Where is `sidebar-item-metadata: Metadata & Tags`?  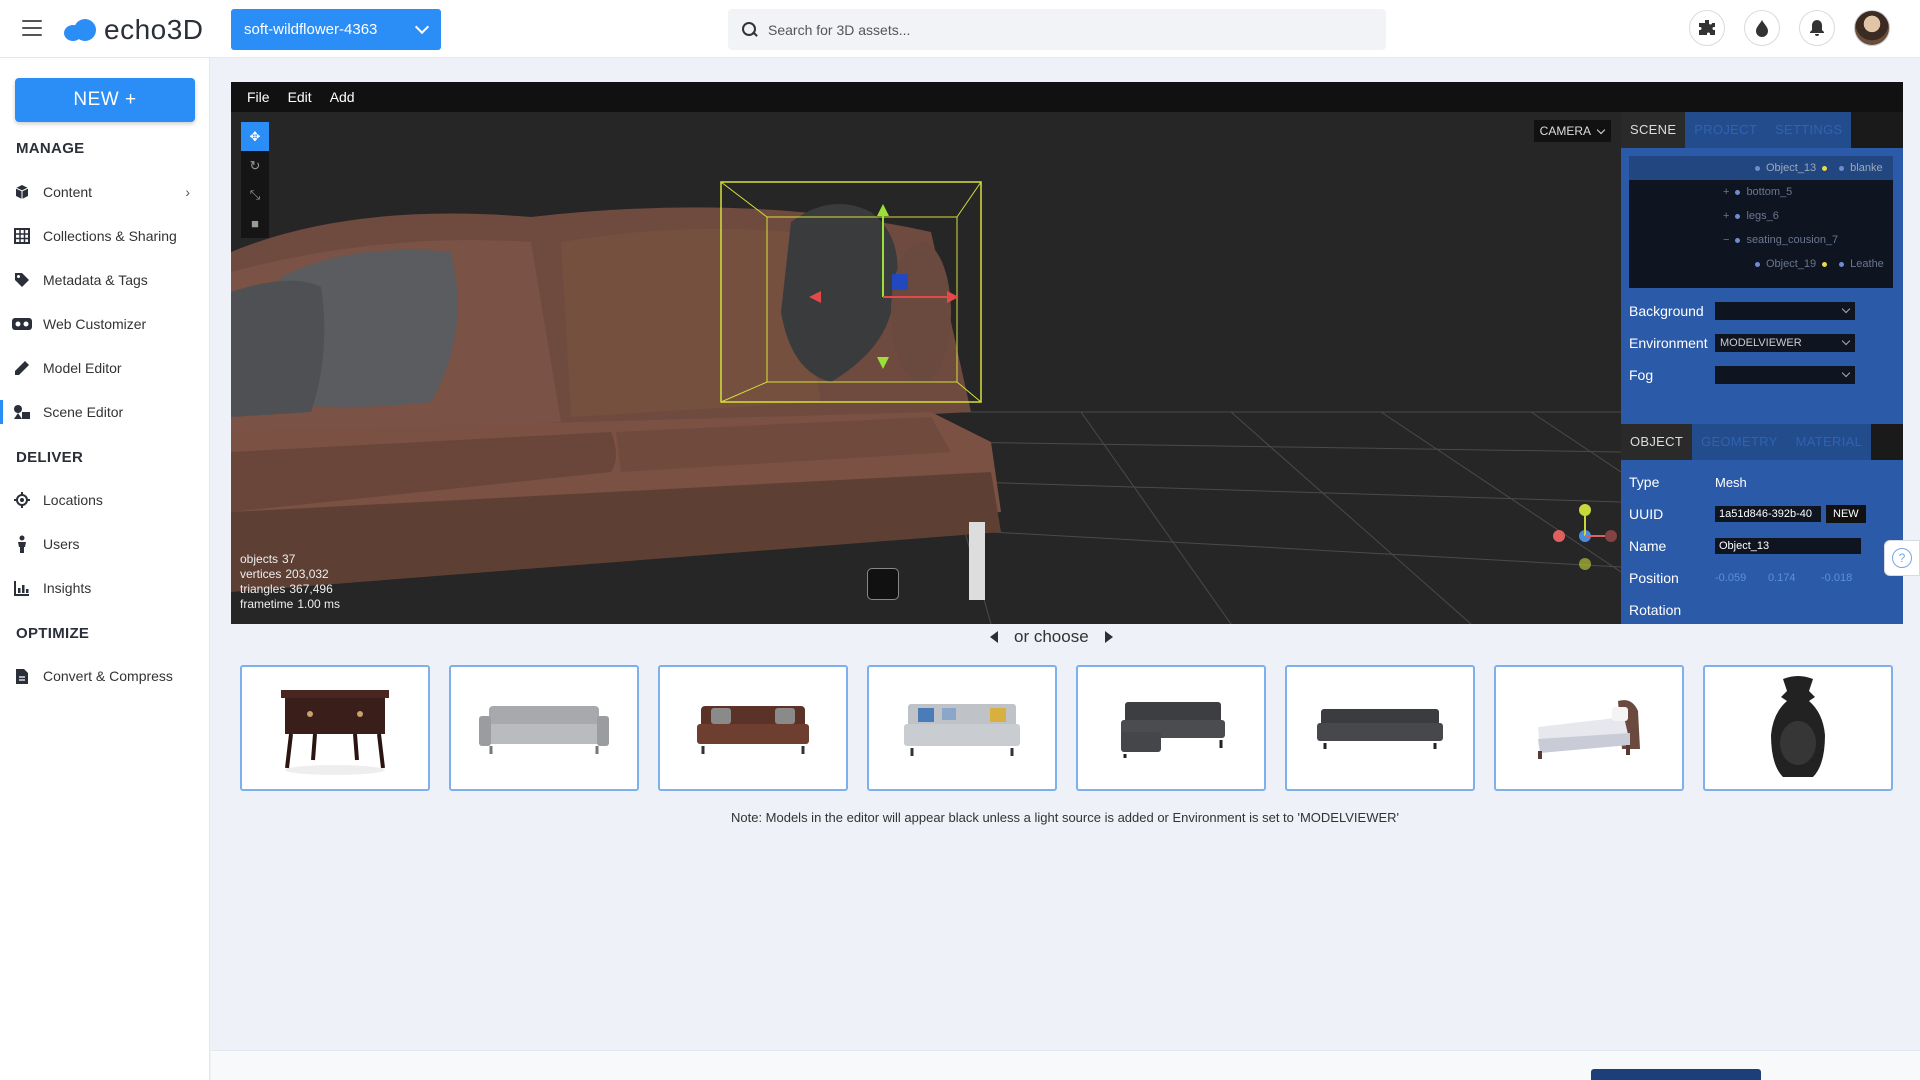 sidebar-item-metadata: Metadata & Tags is located at coordinates (105, 280).